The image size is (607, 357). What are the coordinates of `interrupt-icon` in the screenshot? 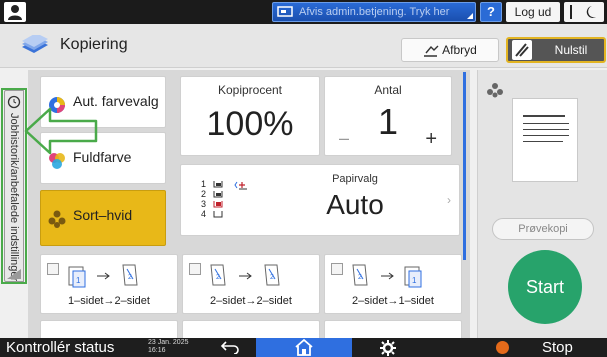 It's located at (431, 51).